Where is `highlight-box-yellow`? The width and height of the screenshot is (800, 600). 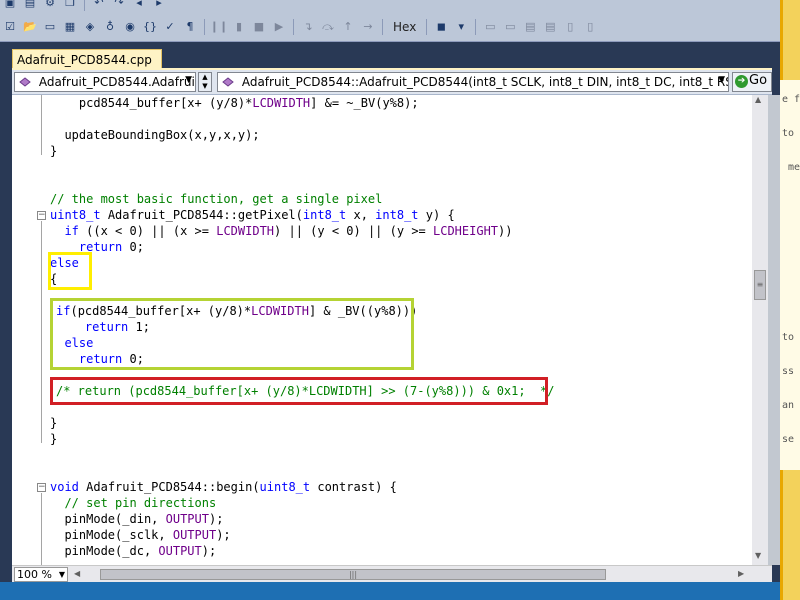
highlight-box-yellow is located at coordinates (70, 271).